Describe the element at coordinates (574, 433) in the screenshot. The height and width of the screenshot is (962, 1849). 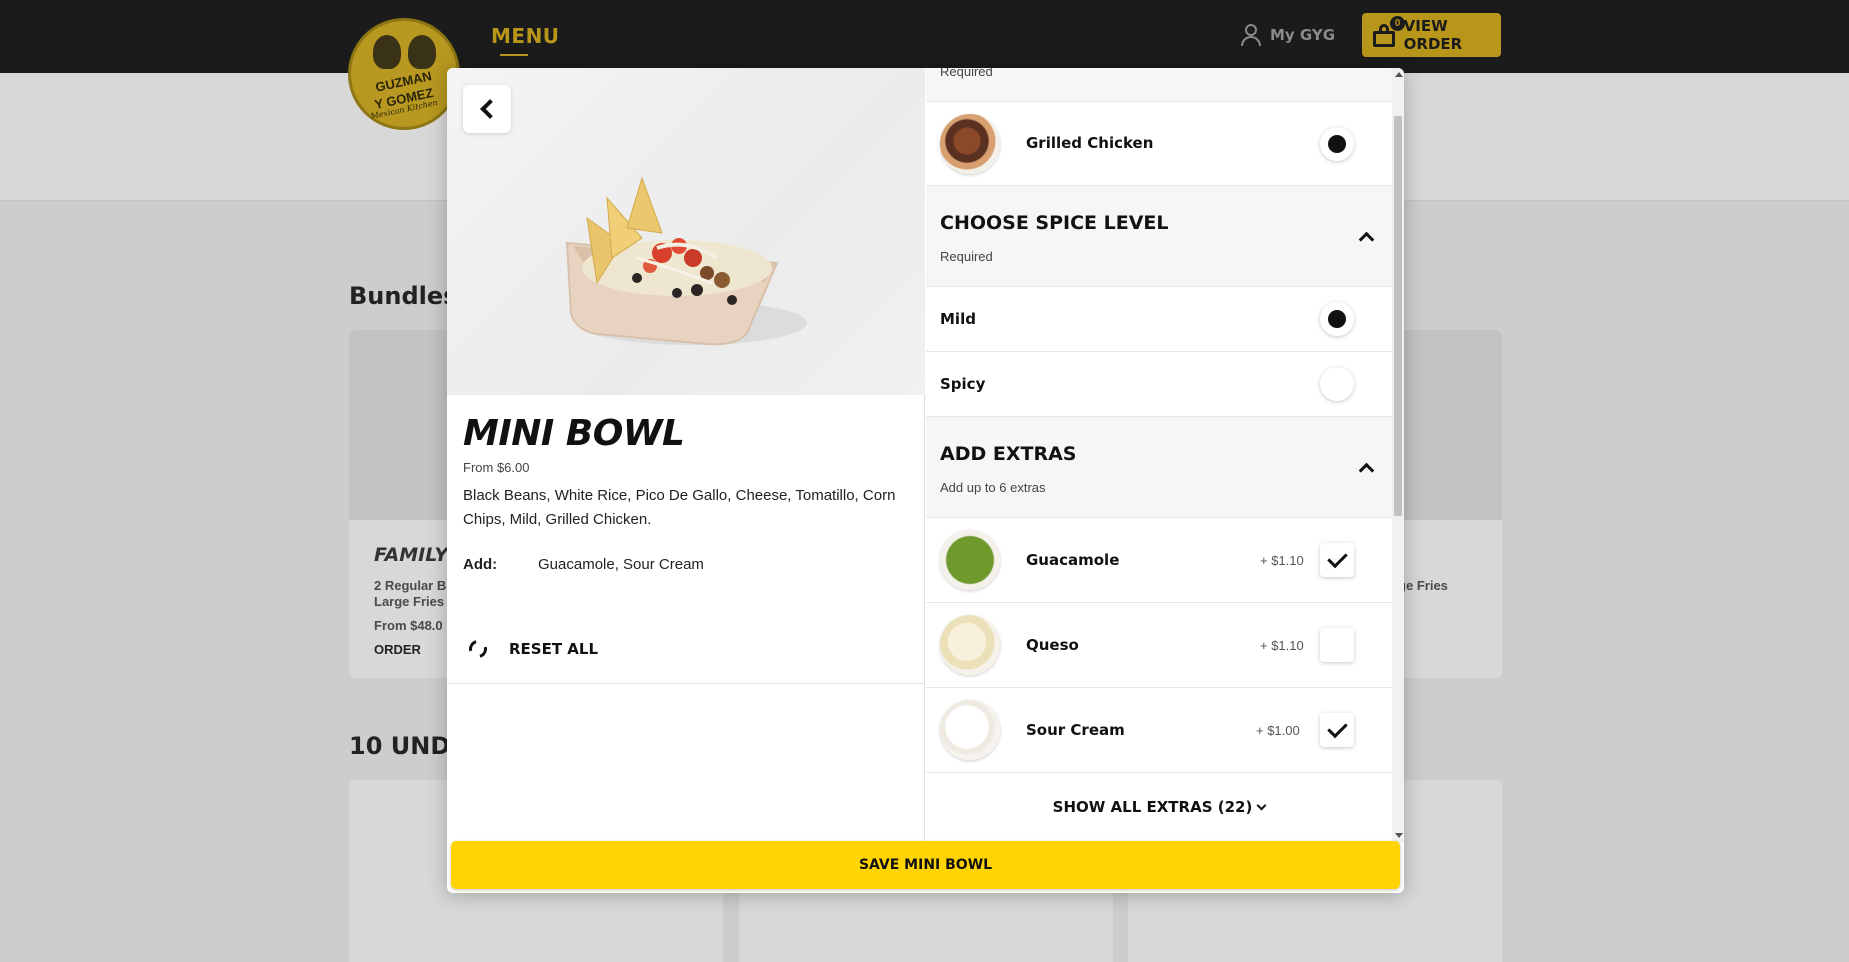
I see `product-title: MINI BOWL` at that location.